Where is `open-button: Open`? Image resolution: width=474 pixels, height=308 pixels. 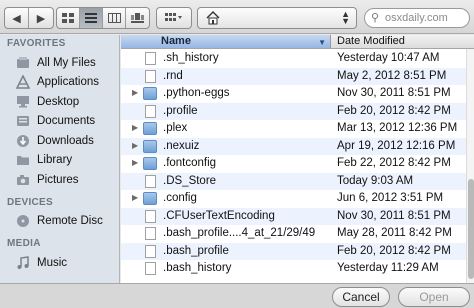 open-button: Open is located at coordinates (434, 297).